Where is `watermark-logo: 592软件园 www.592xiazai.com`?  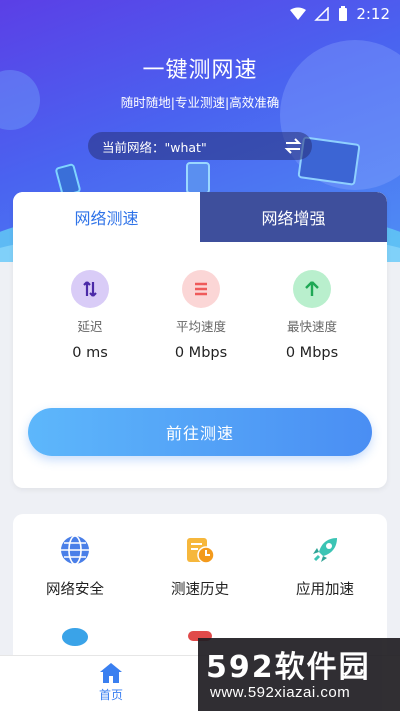 watermark-logo: 592软件园 www.592xiazai.com is located at coordinates (299, 674).